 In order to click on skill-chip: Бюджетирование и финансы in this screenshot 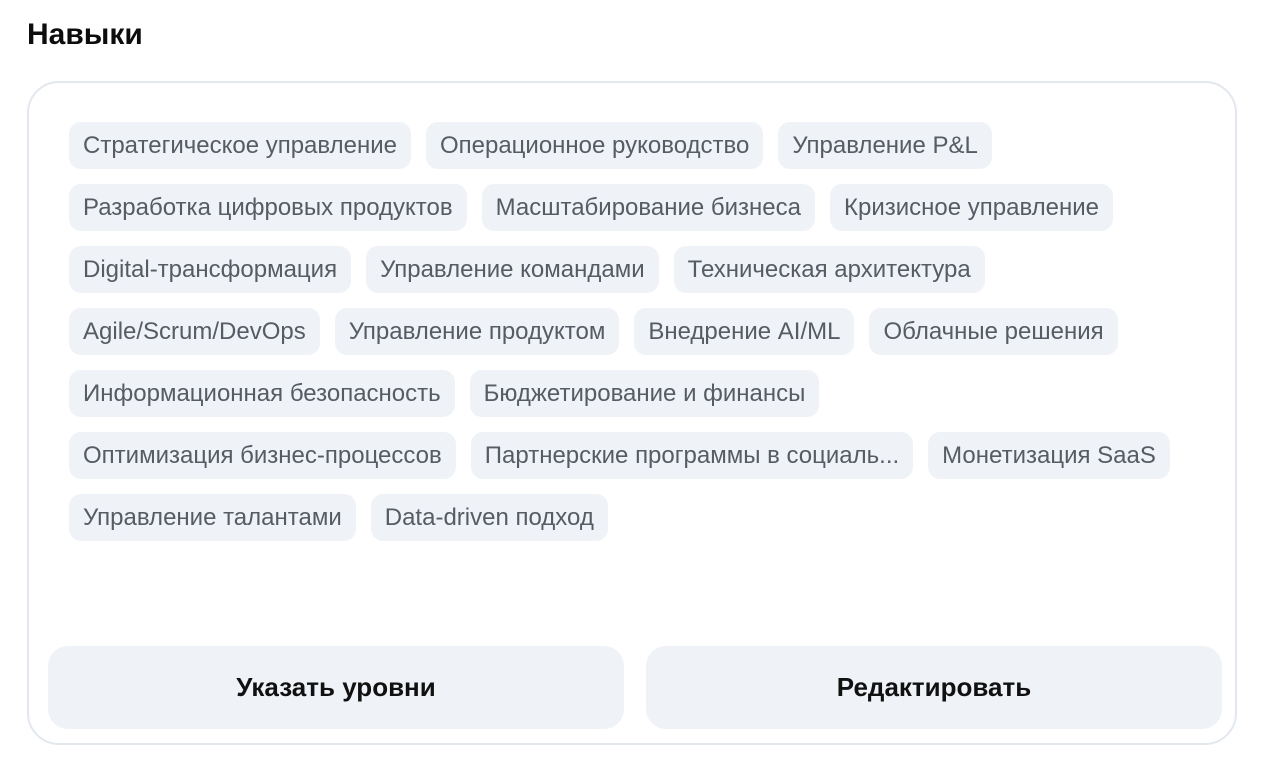, I will do `click(644, 393)`.